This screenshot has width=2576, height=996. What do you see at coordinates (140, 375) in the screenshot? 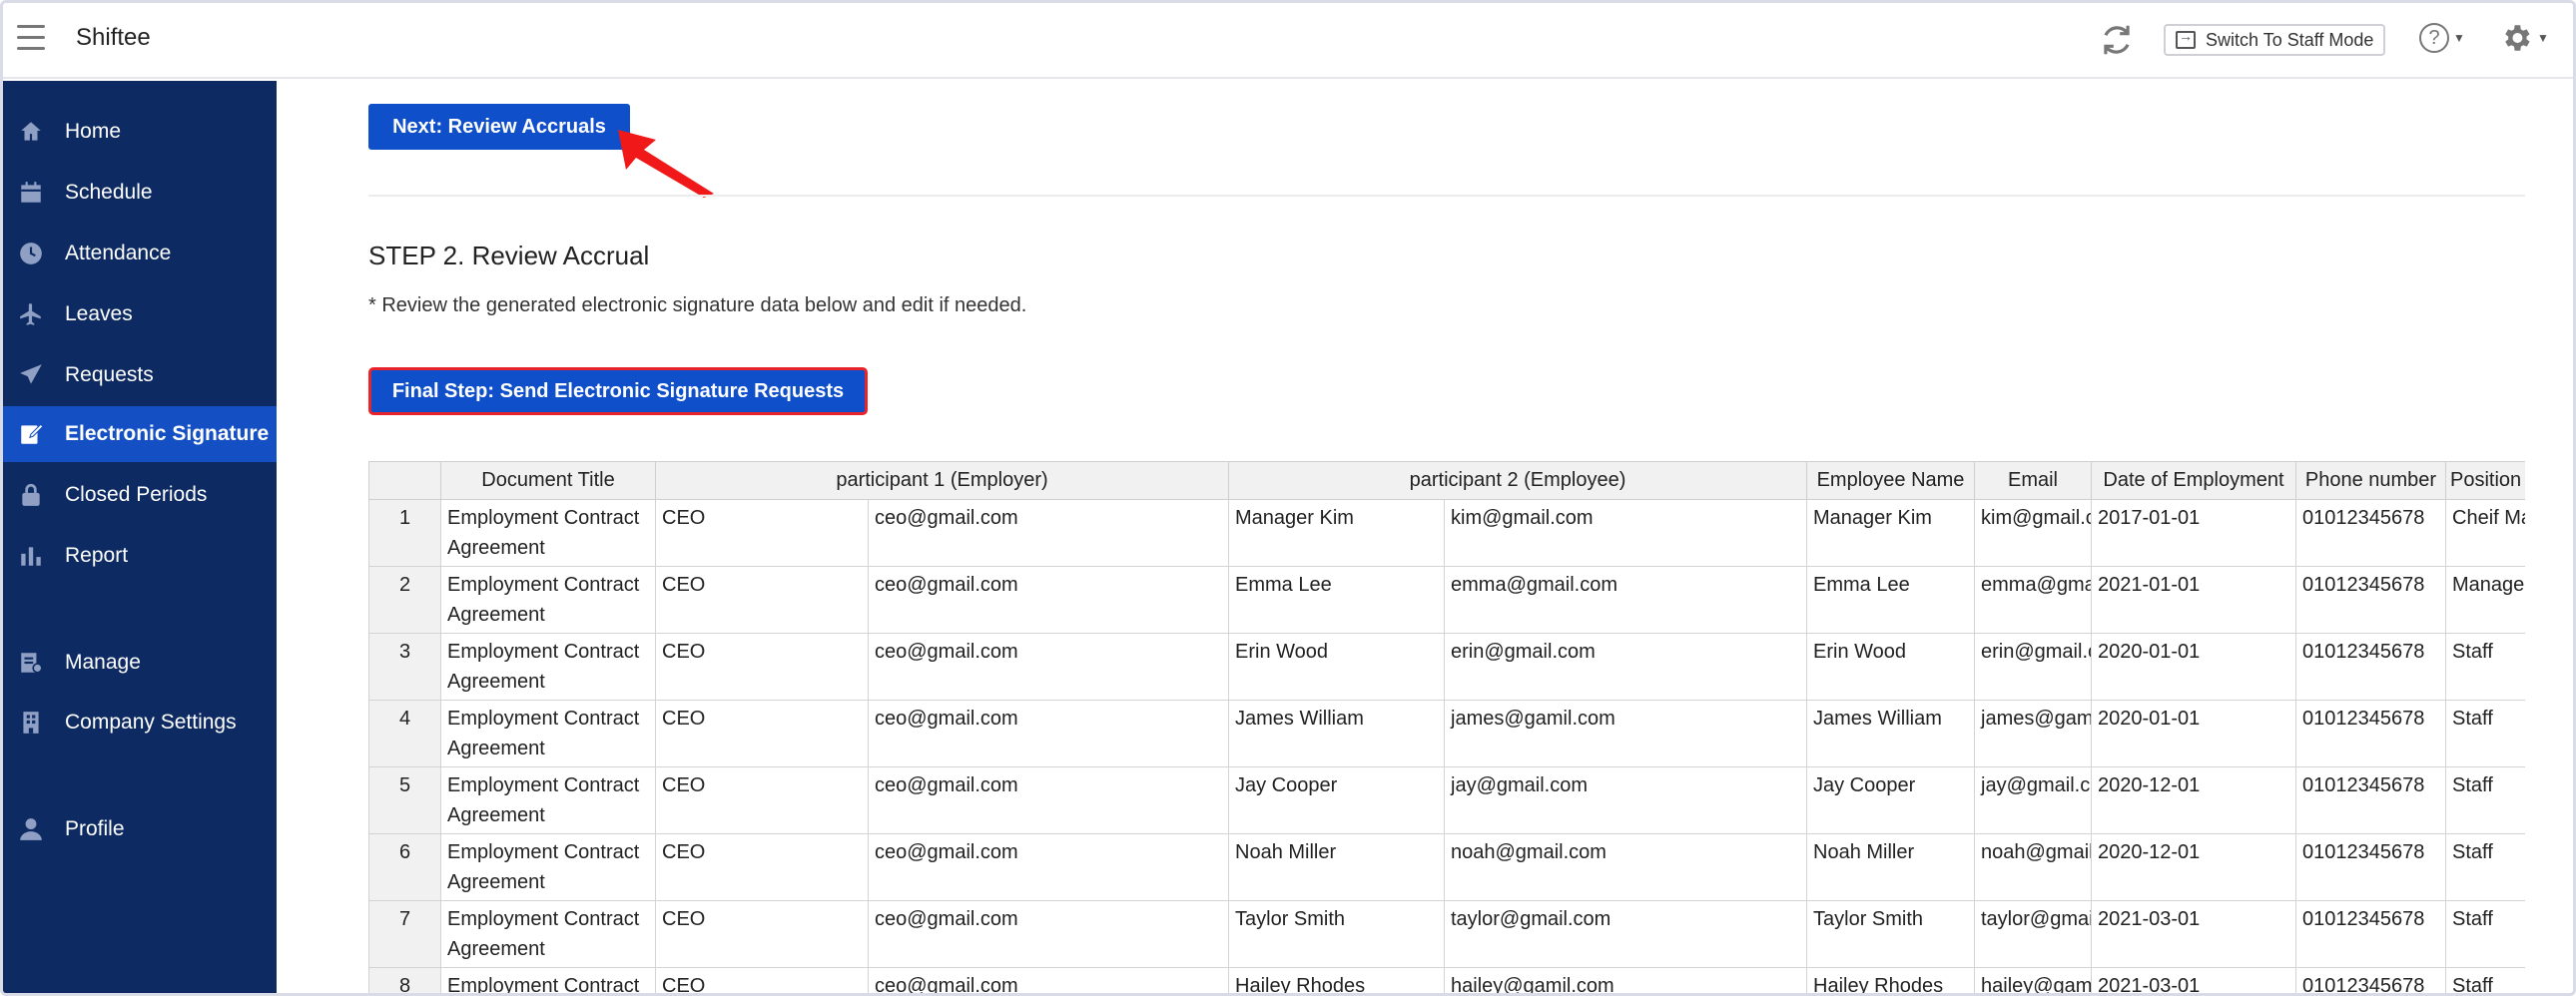
I see `sidebar-item-requests: Requests` at bounding box center [140, 375].